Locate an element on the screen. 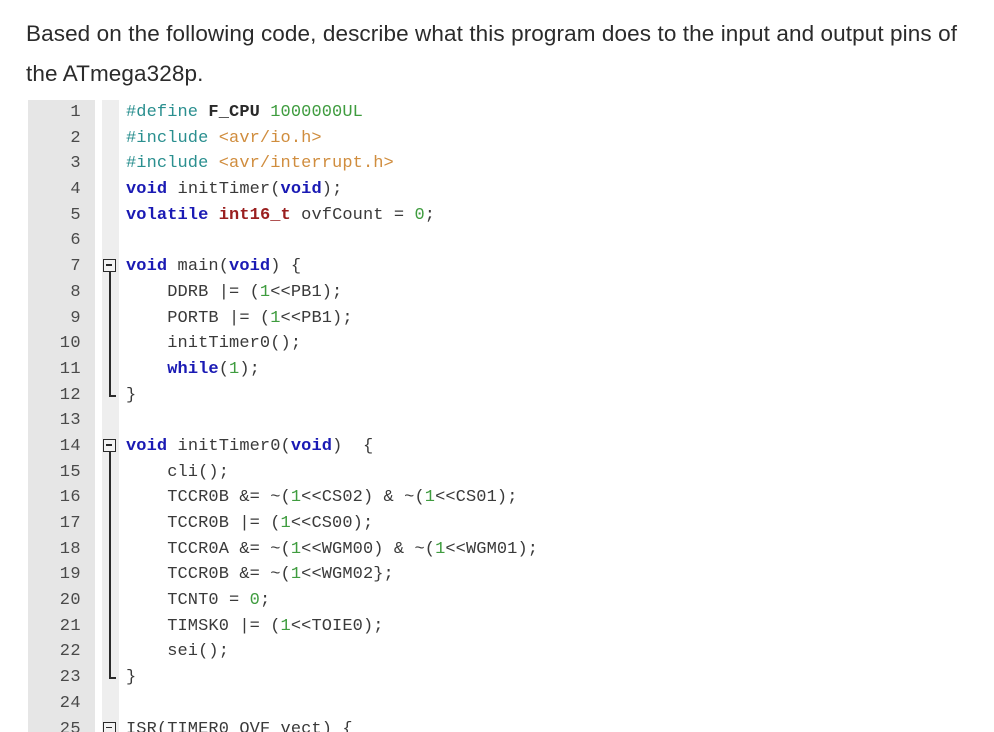 The height and width of the screenshot is (732, 994). code-line: 13 is located at coordinates (511, 421).